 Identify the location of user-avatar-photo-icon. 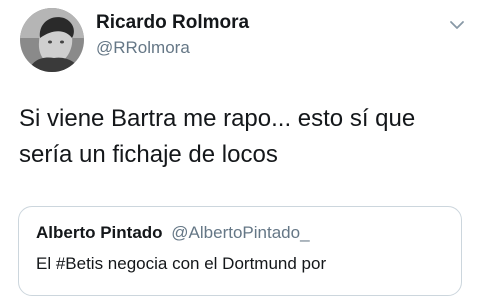
(52, 40).